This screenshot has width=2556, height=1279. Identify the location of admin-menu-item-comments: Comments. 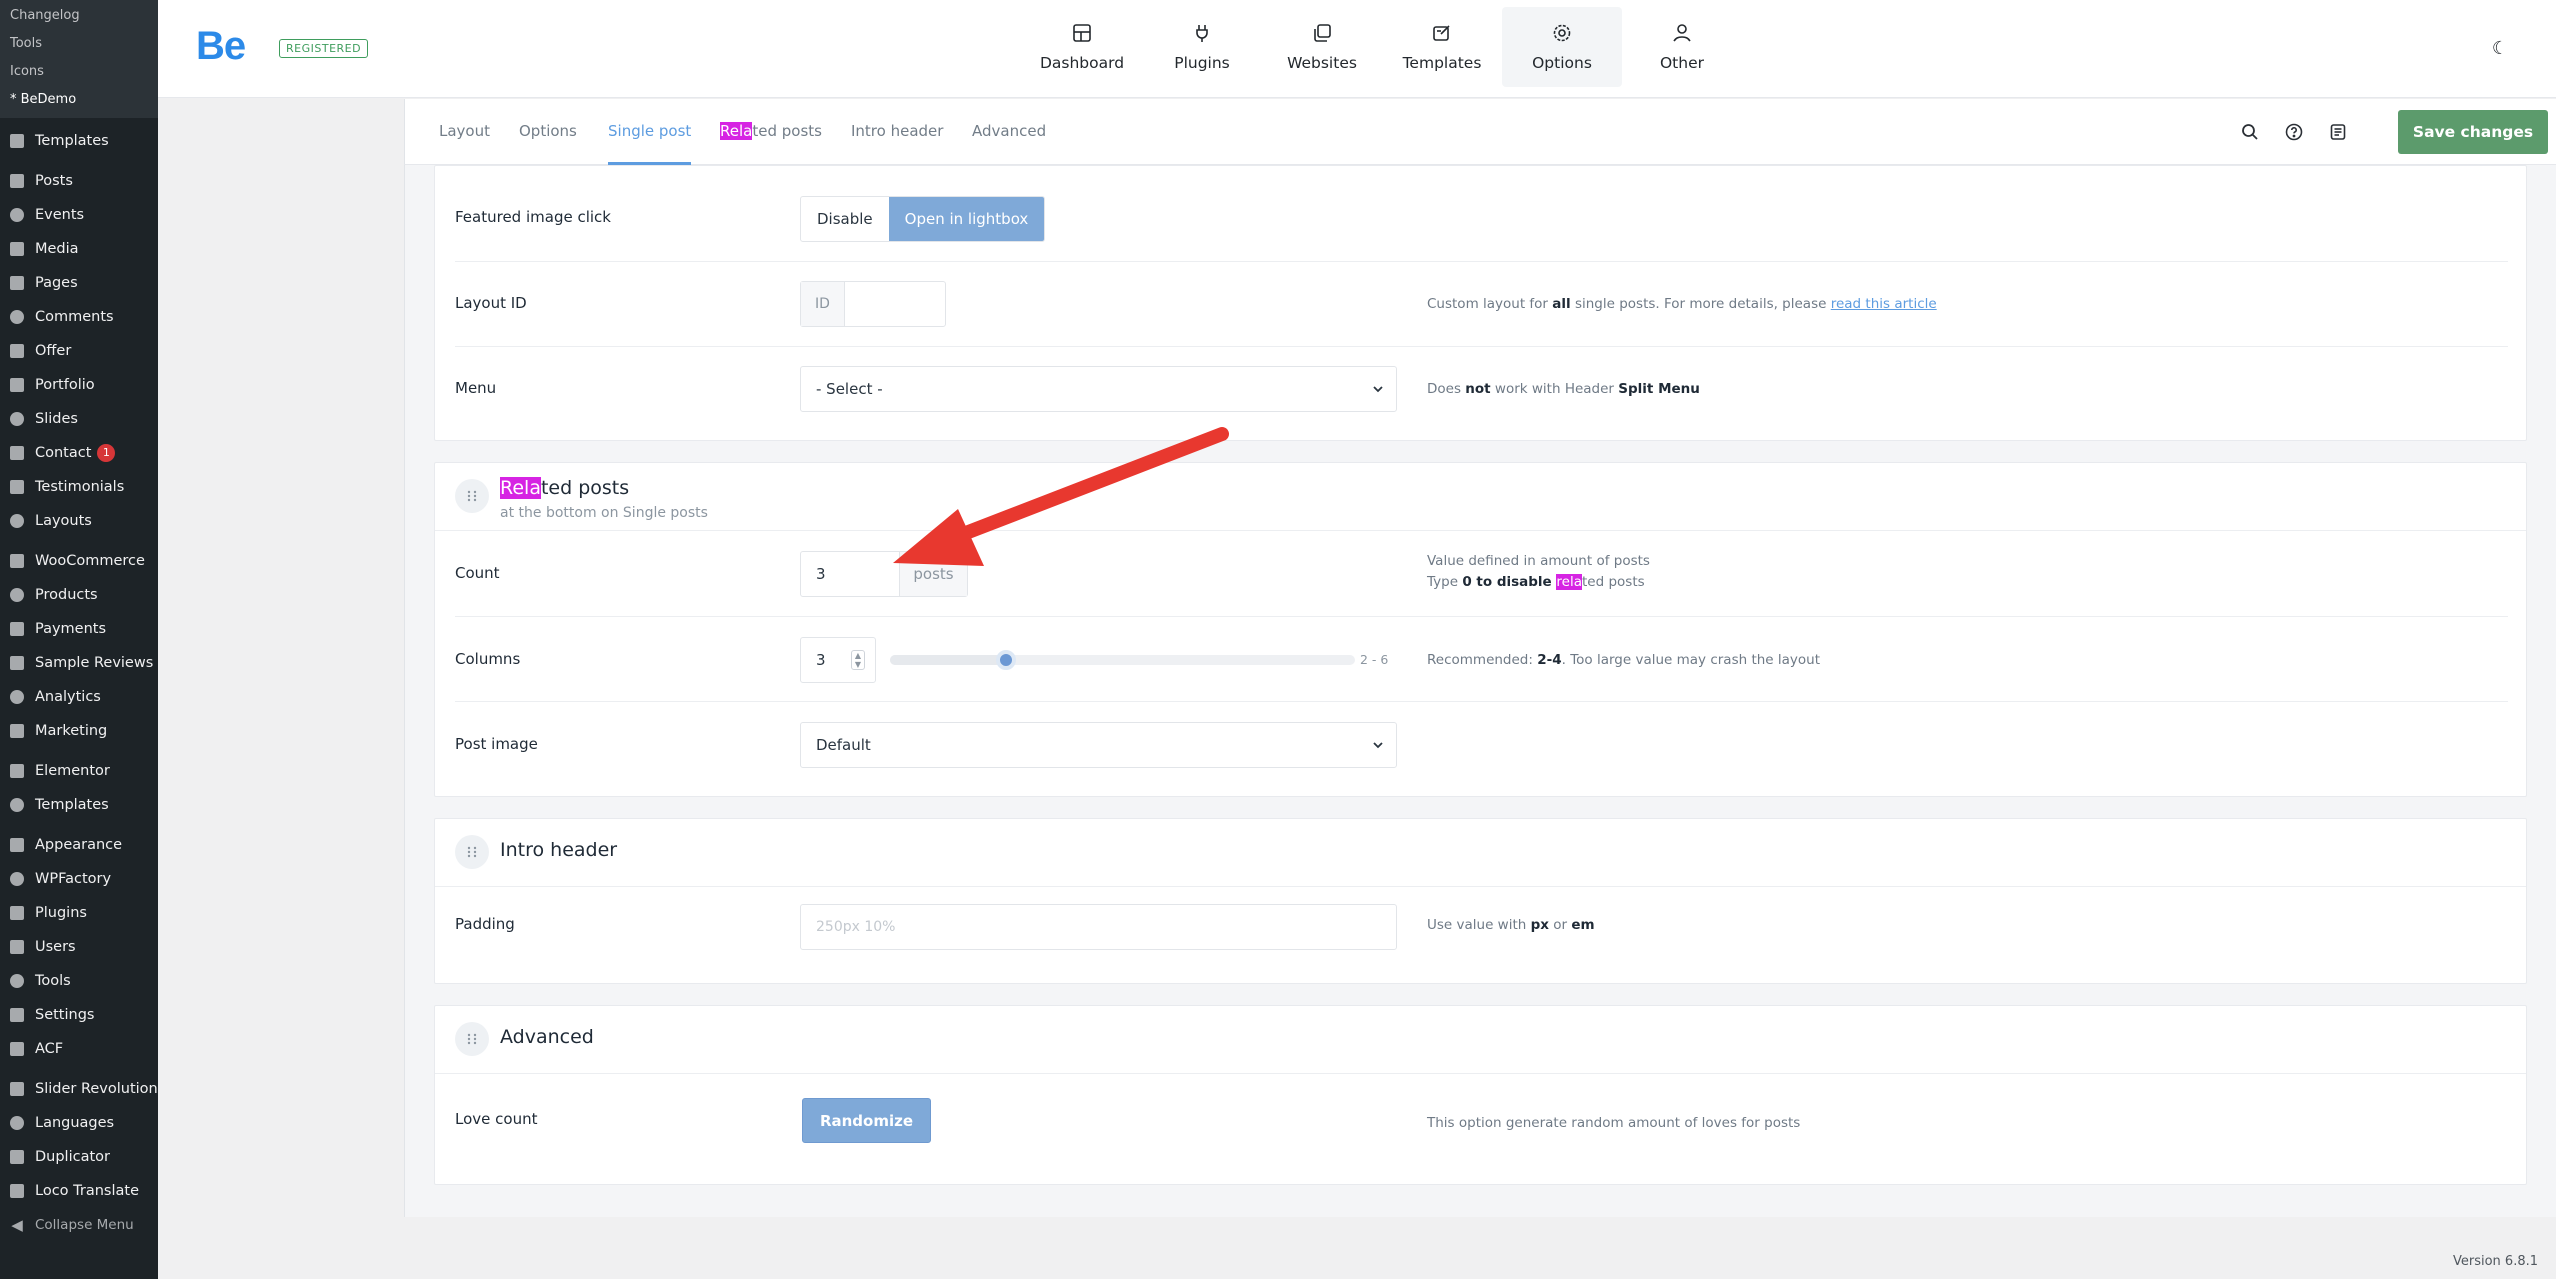
(79, 317).